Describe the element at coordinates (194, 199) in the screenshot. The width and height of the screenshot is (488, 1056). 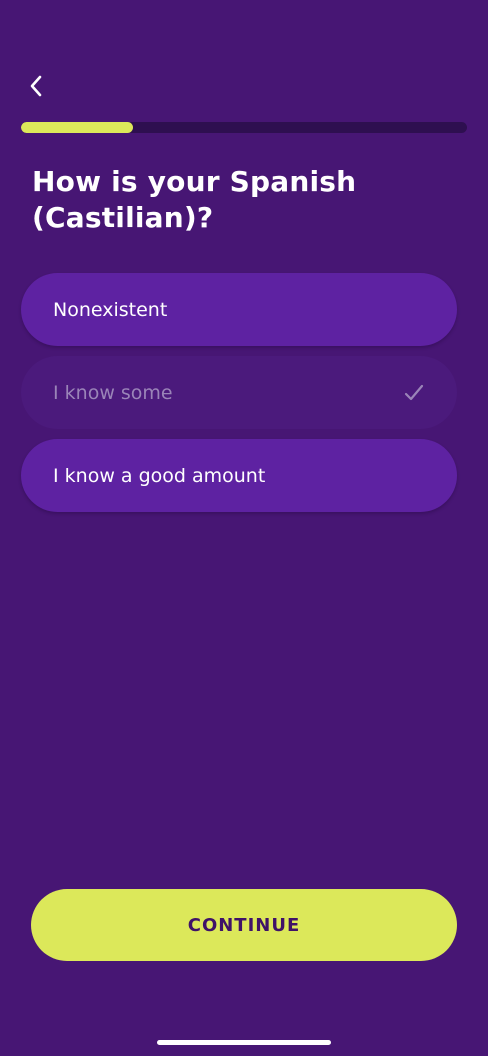
I see `question-title: How is your Spanish (Castilian)?` at that location.